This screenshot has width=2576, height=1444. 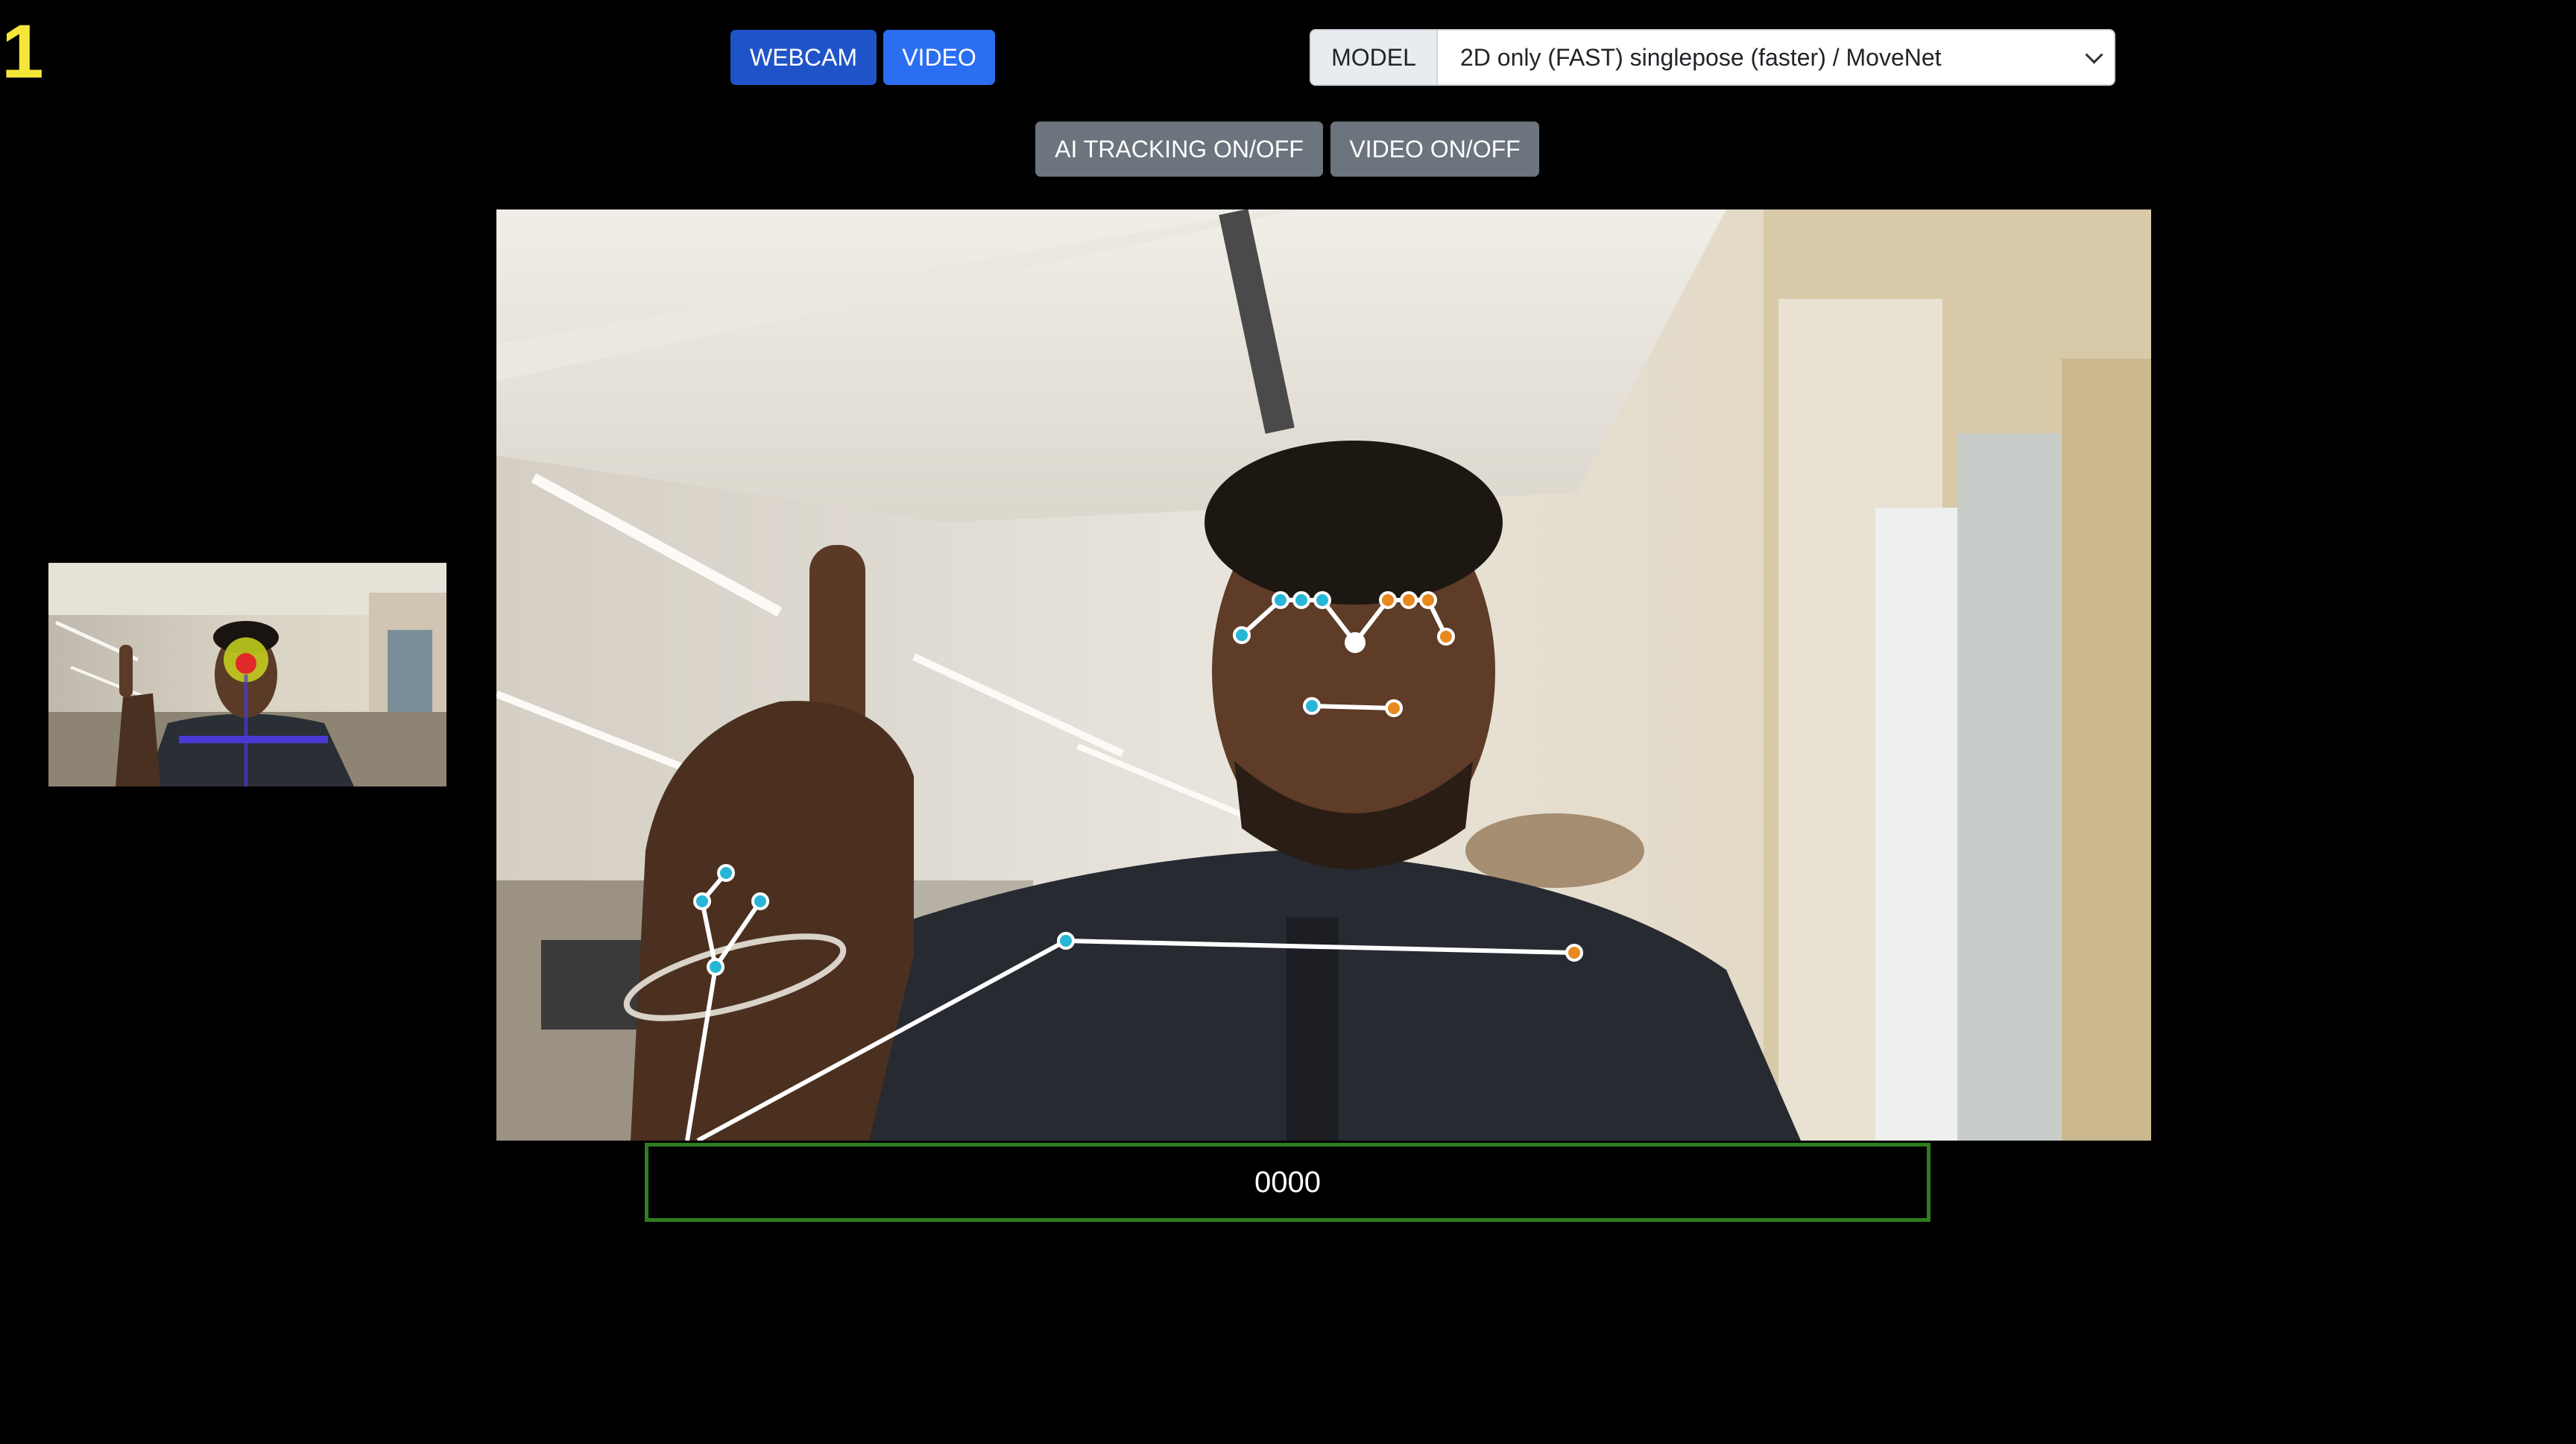 I want to click on webcam-preview-image, so click(x=247, y=674).